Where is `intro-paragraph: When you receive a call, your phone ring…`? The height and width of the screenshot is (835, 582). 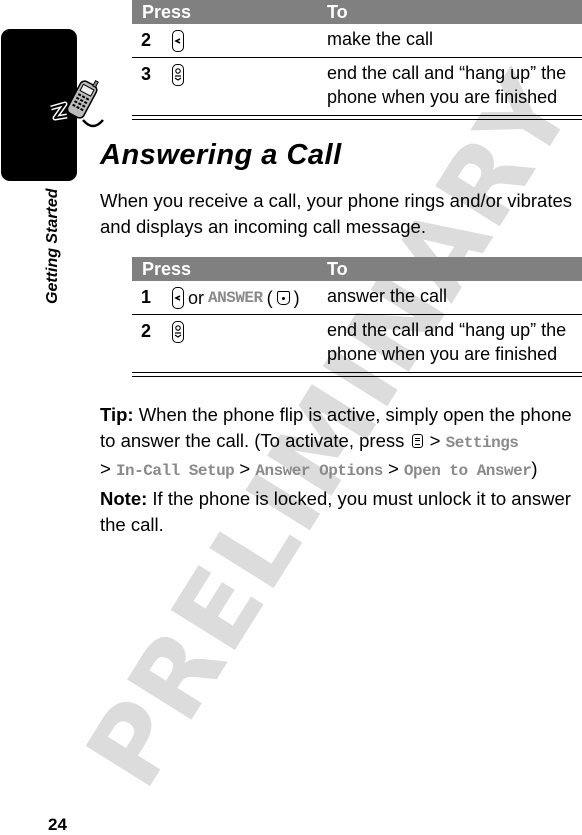
intro-paragraph: When you receive a call, your phone ring… is located at coordinates (336, 213).